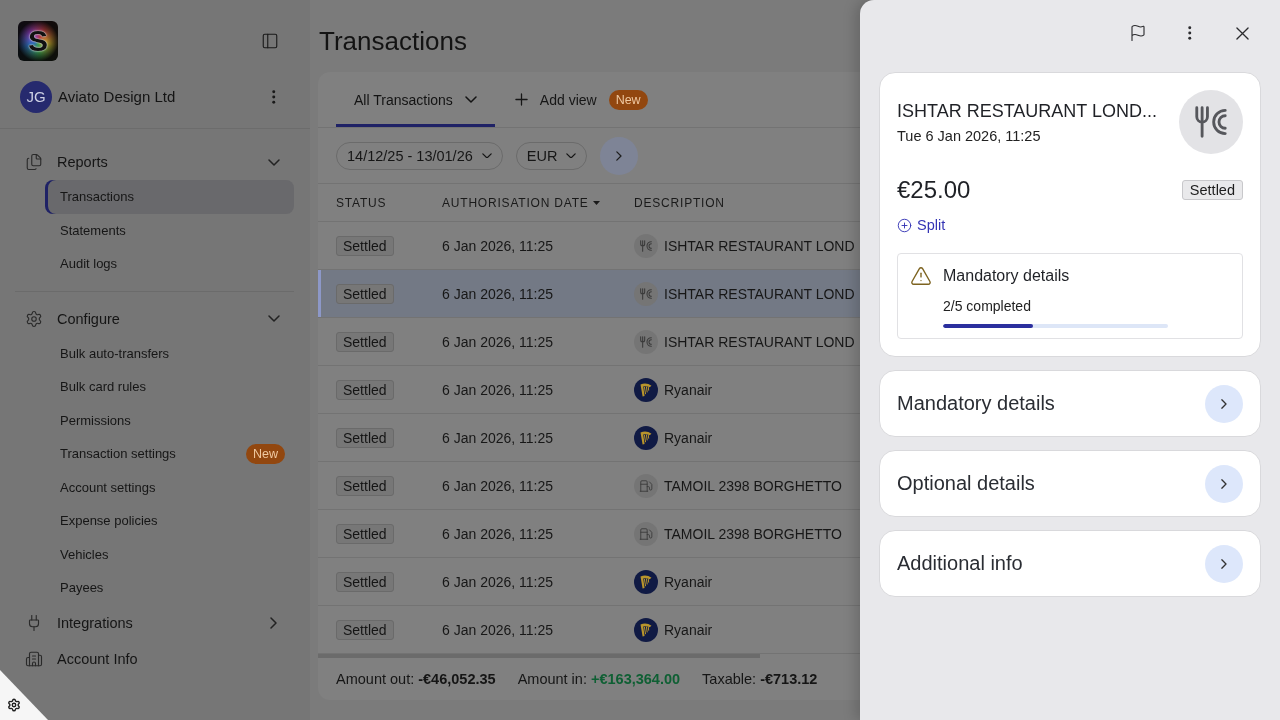  What do you see at coordinates (36, 96) in the screenshot?
I see `avatar: JG` at bounding box center [36, 96].